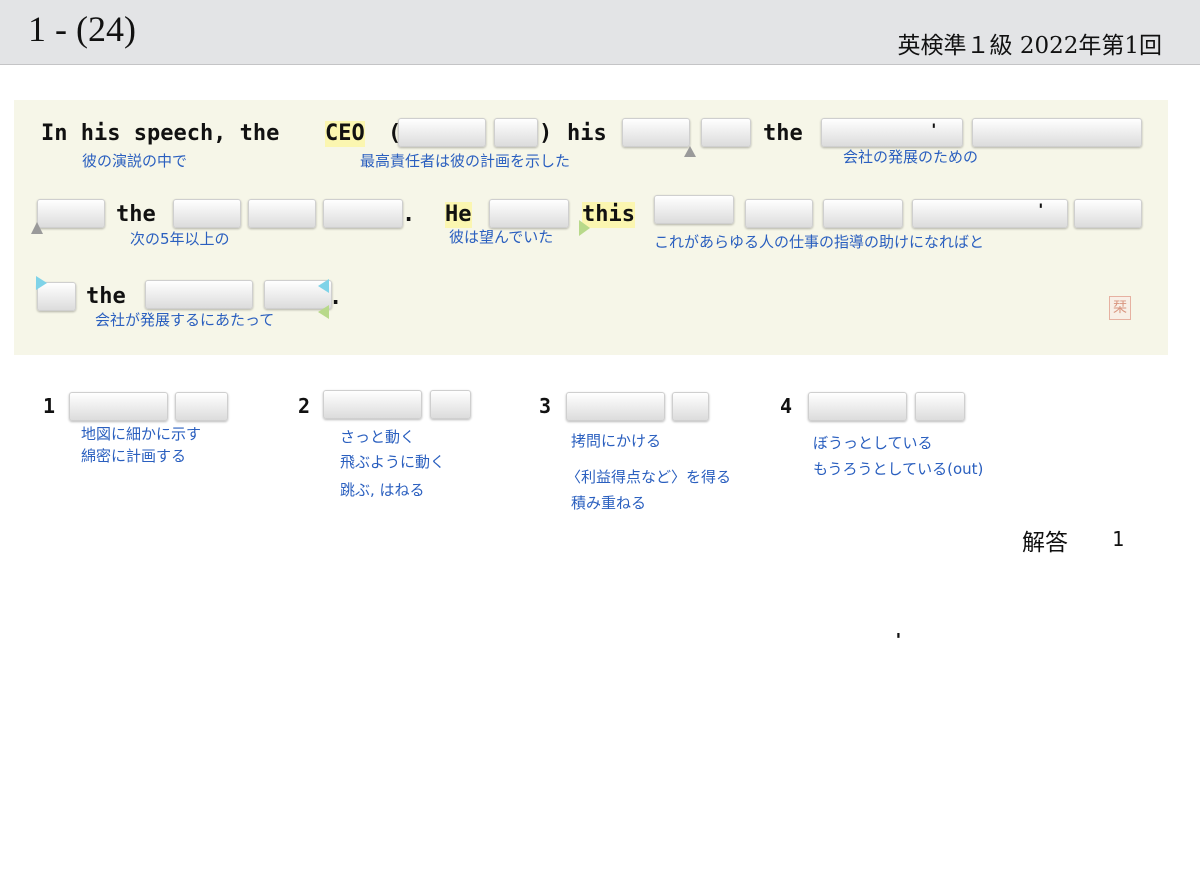 Image resolution: width=1200 pixels, height=880 pixels. What do you see at coordinates (546, 133) in the screenshot?
I see `close-paren: )` at bounding box center [546, 133].